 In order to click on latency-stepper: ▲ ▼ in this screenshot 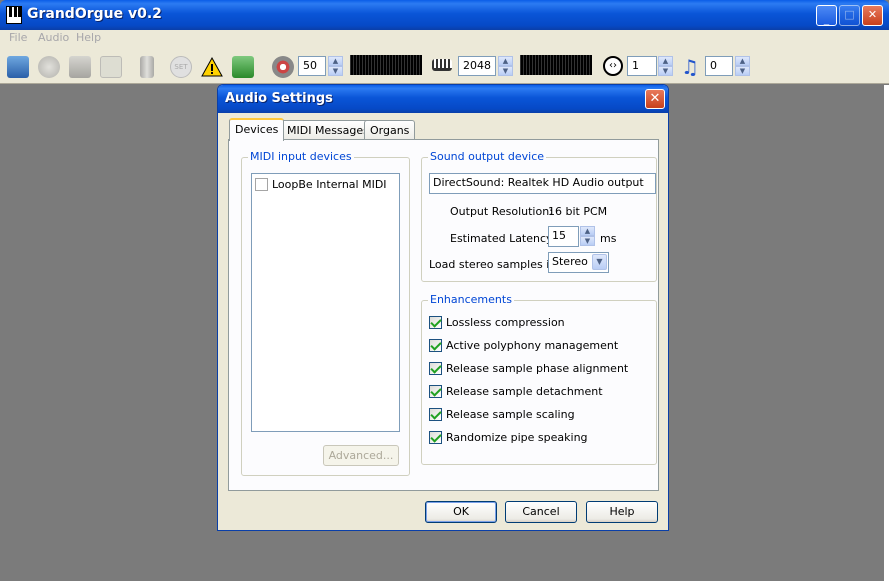, I will do `click(587, 236)`.